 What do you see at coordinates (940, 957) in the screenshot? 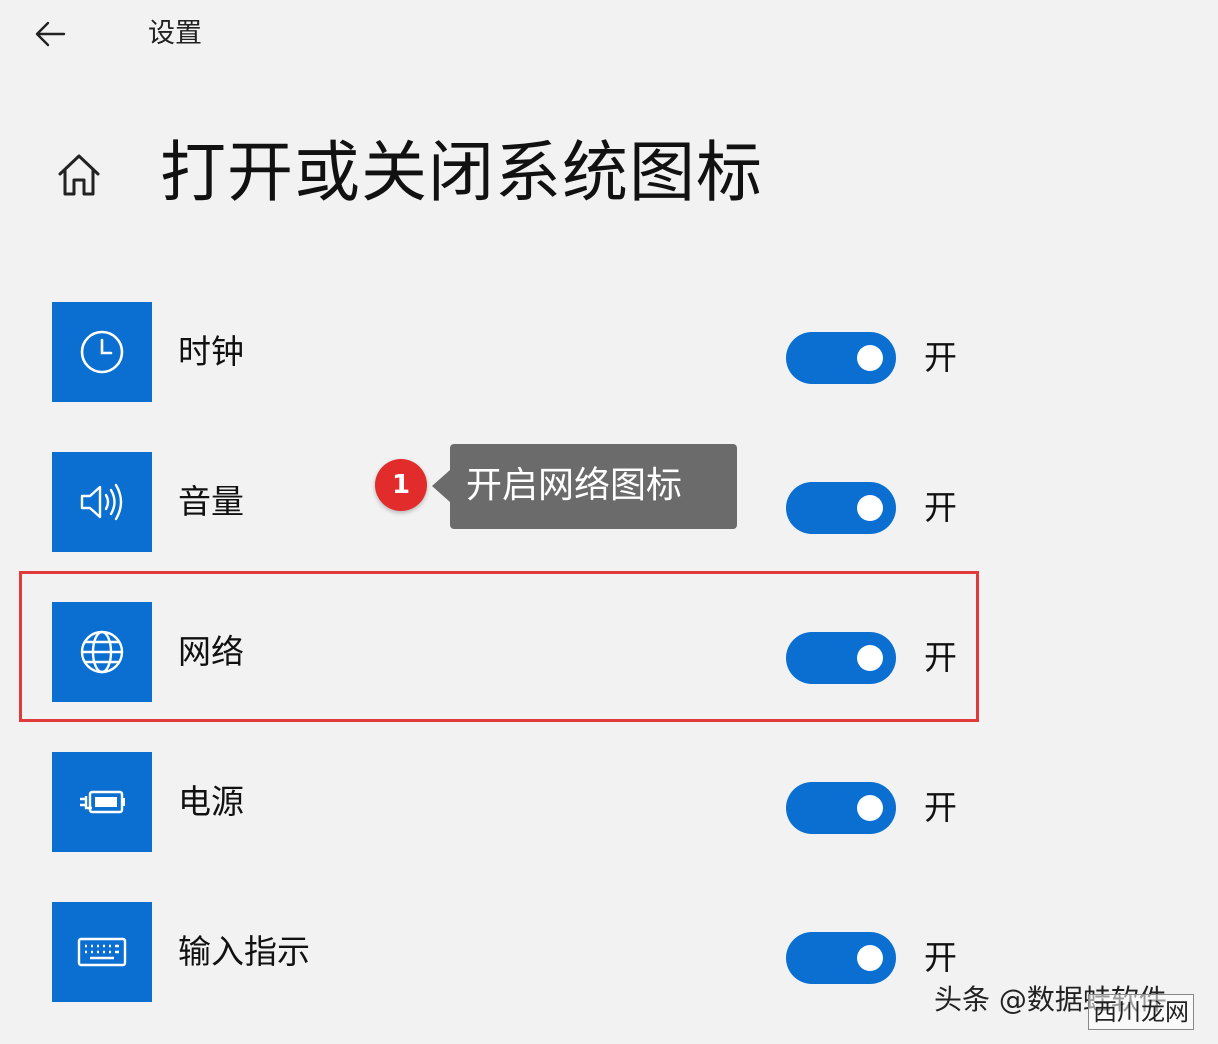
I see `input-indicator-state: 开` at bounding box center [940, 957].